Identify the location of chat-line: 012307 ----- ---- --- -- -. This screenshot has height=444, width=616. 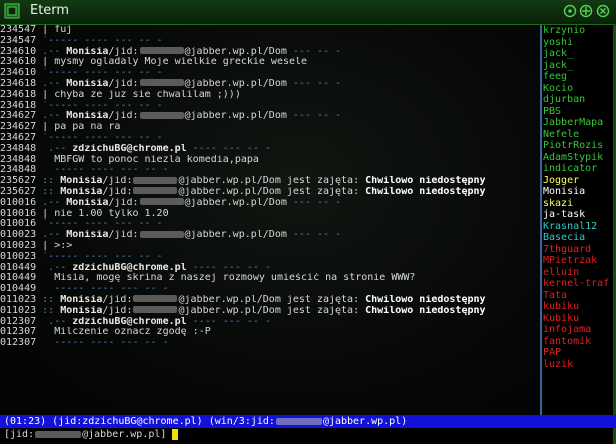
(270, 343).